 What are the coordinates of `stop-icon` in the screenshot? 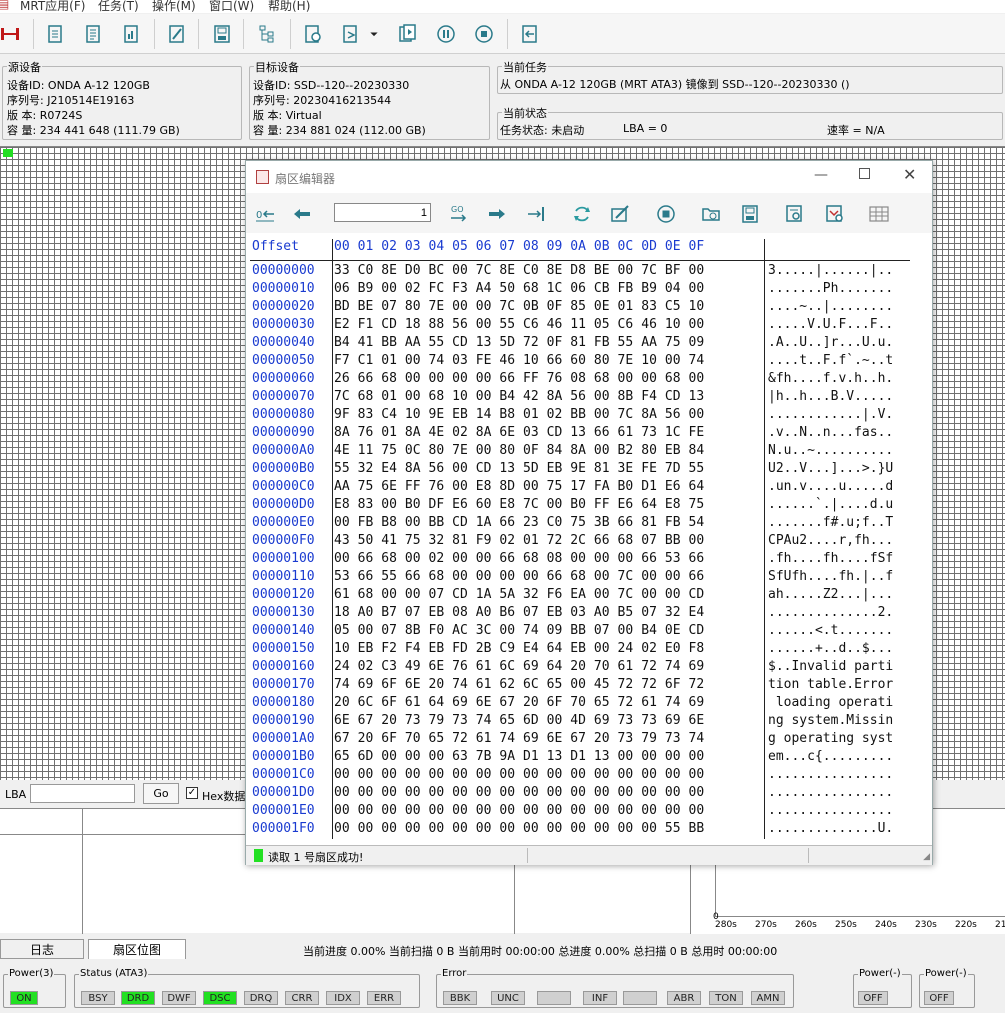 It's located at (484, 34).